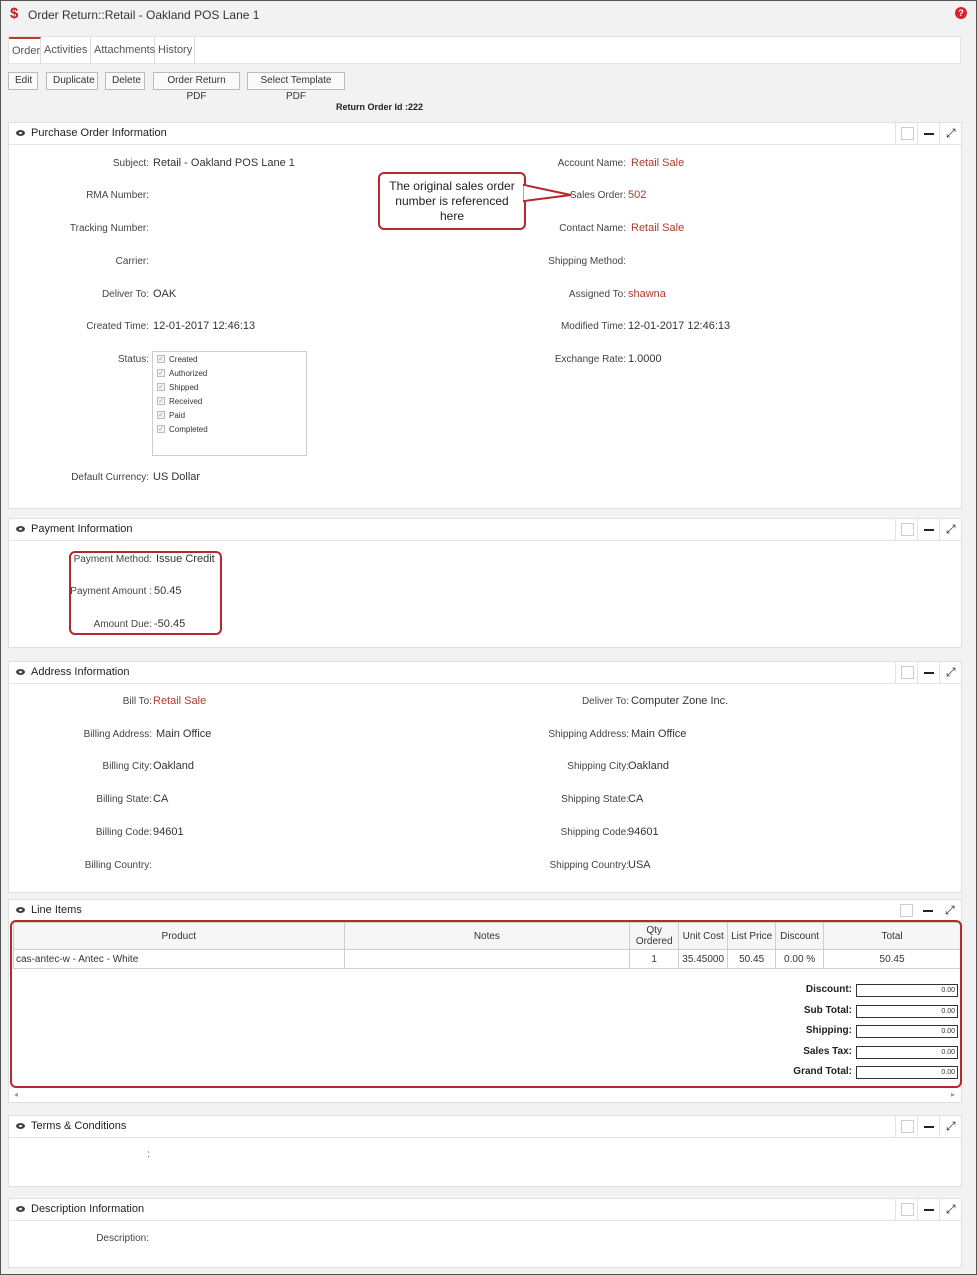 This screenshot has width=977, height=1275. I want to click on shipping-country-label: Shipping Country:, so click(589, 865).